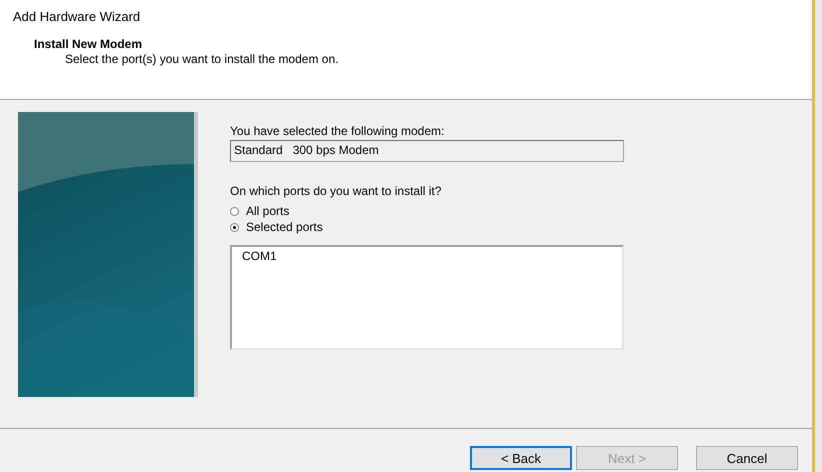  What do you see at coordinates (427, 151) in the screenshot?
I see `modem-field: Standard 300 bps Modem` at bounding box center [427, 151].